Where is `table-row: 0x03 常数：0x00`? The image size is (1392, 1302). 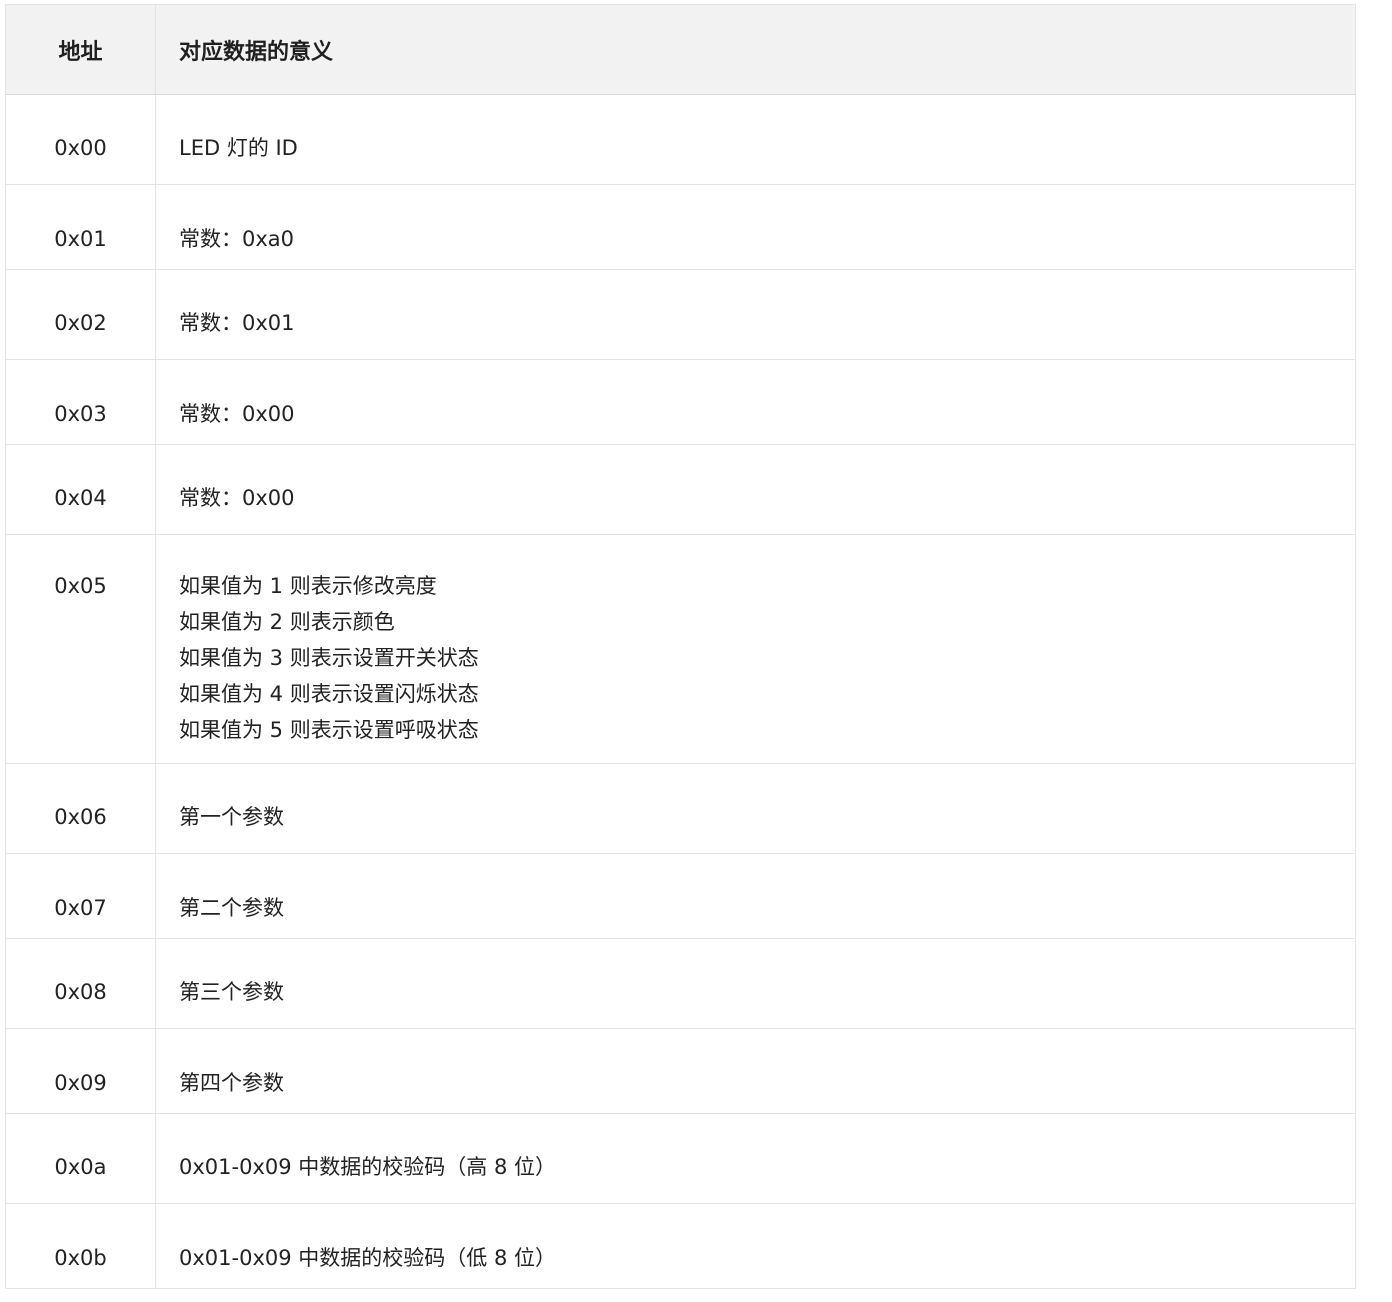 table-row: 0x03 常数：0x00 is located at coordinates (680, 402).